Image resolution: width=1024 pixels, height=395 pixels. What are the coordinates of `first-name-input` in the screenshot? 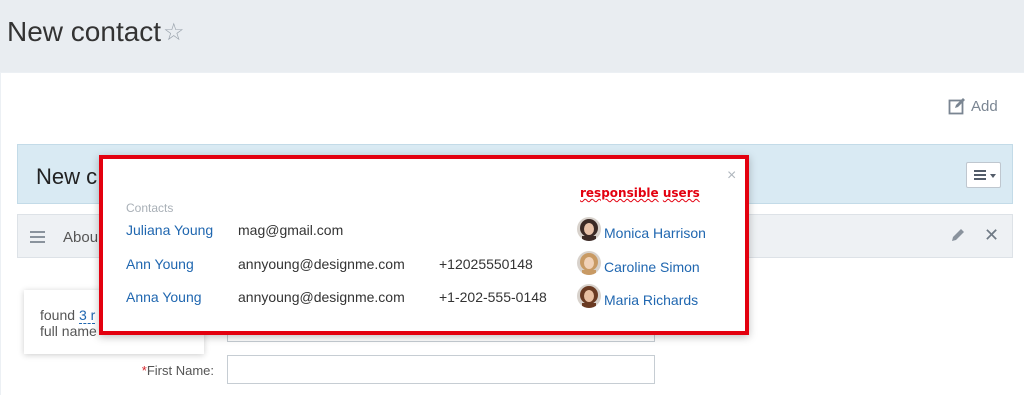 It's located at (441, 369).